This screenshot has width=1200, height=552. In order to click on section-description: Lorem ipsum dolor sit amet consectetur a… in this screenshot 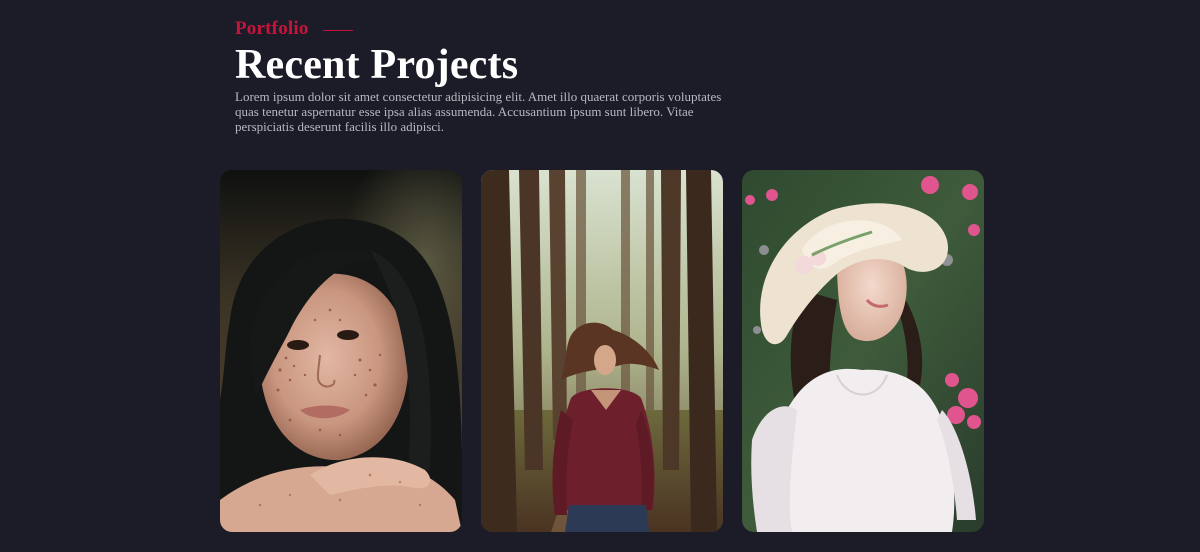, I will do `click(478, 111)`.